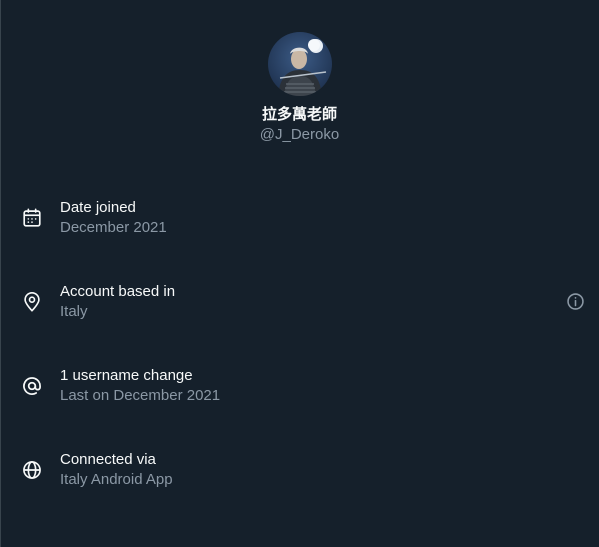 This screenshot has width=599, height=547. I want to click on connected-via-text: Connected via Italy Android App, so click(116, 470).